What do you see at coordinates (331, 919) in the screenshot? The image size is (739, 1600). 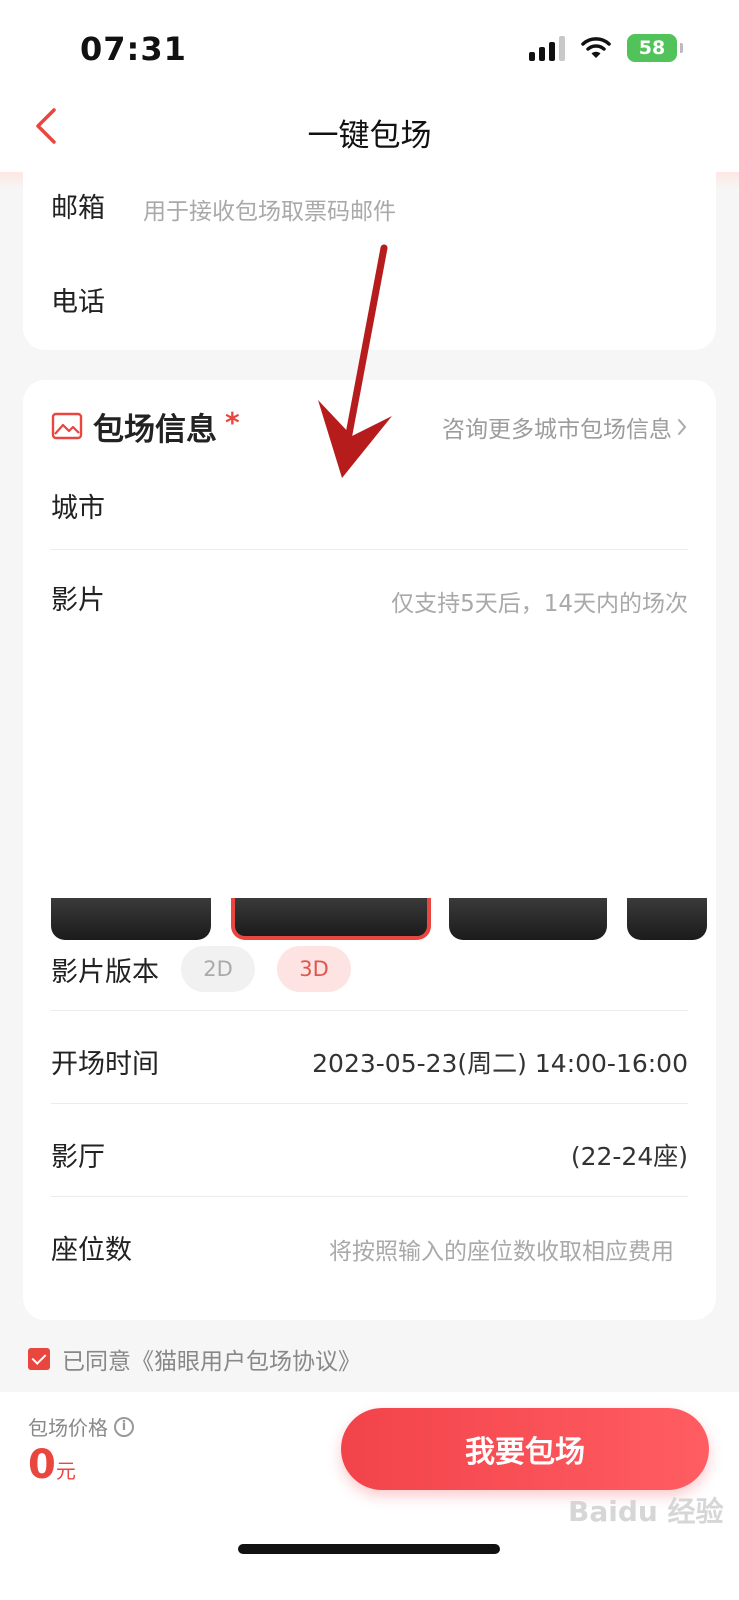 I see `movie-poster-selected` at bounding box center [331, 919].